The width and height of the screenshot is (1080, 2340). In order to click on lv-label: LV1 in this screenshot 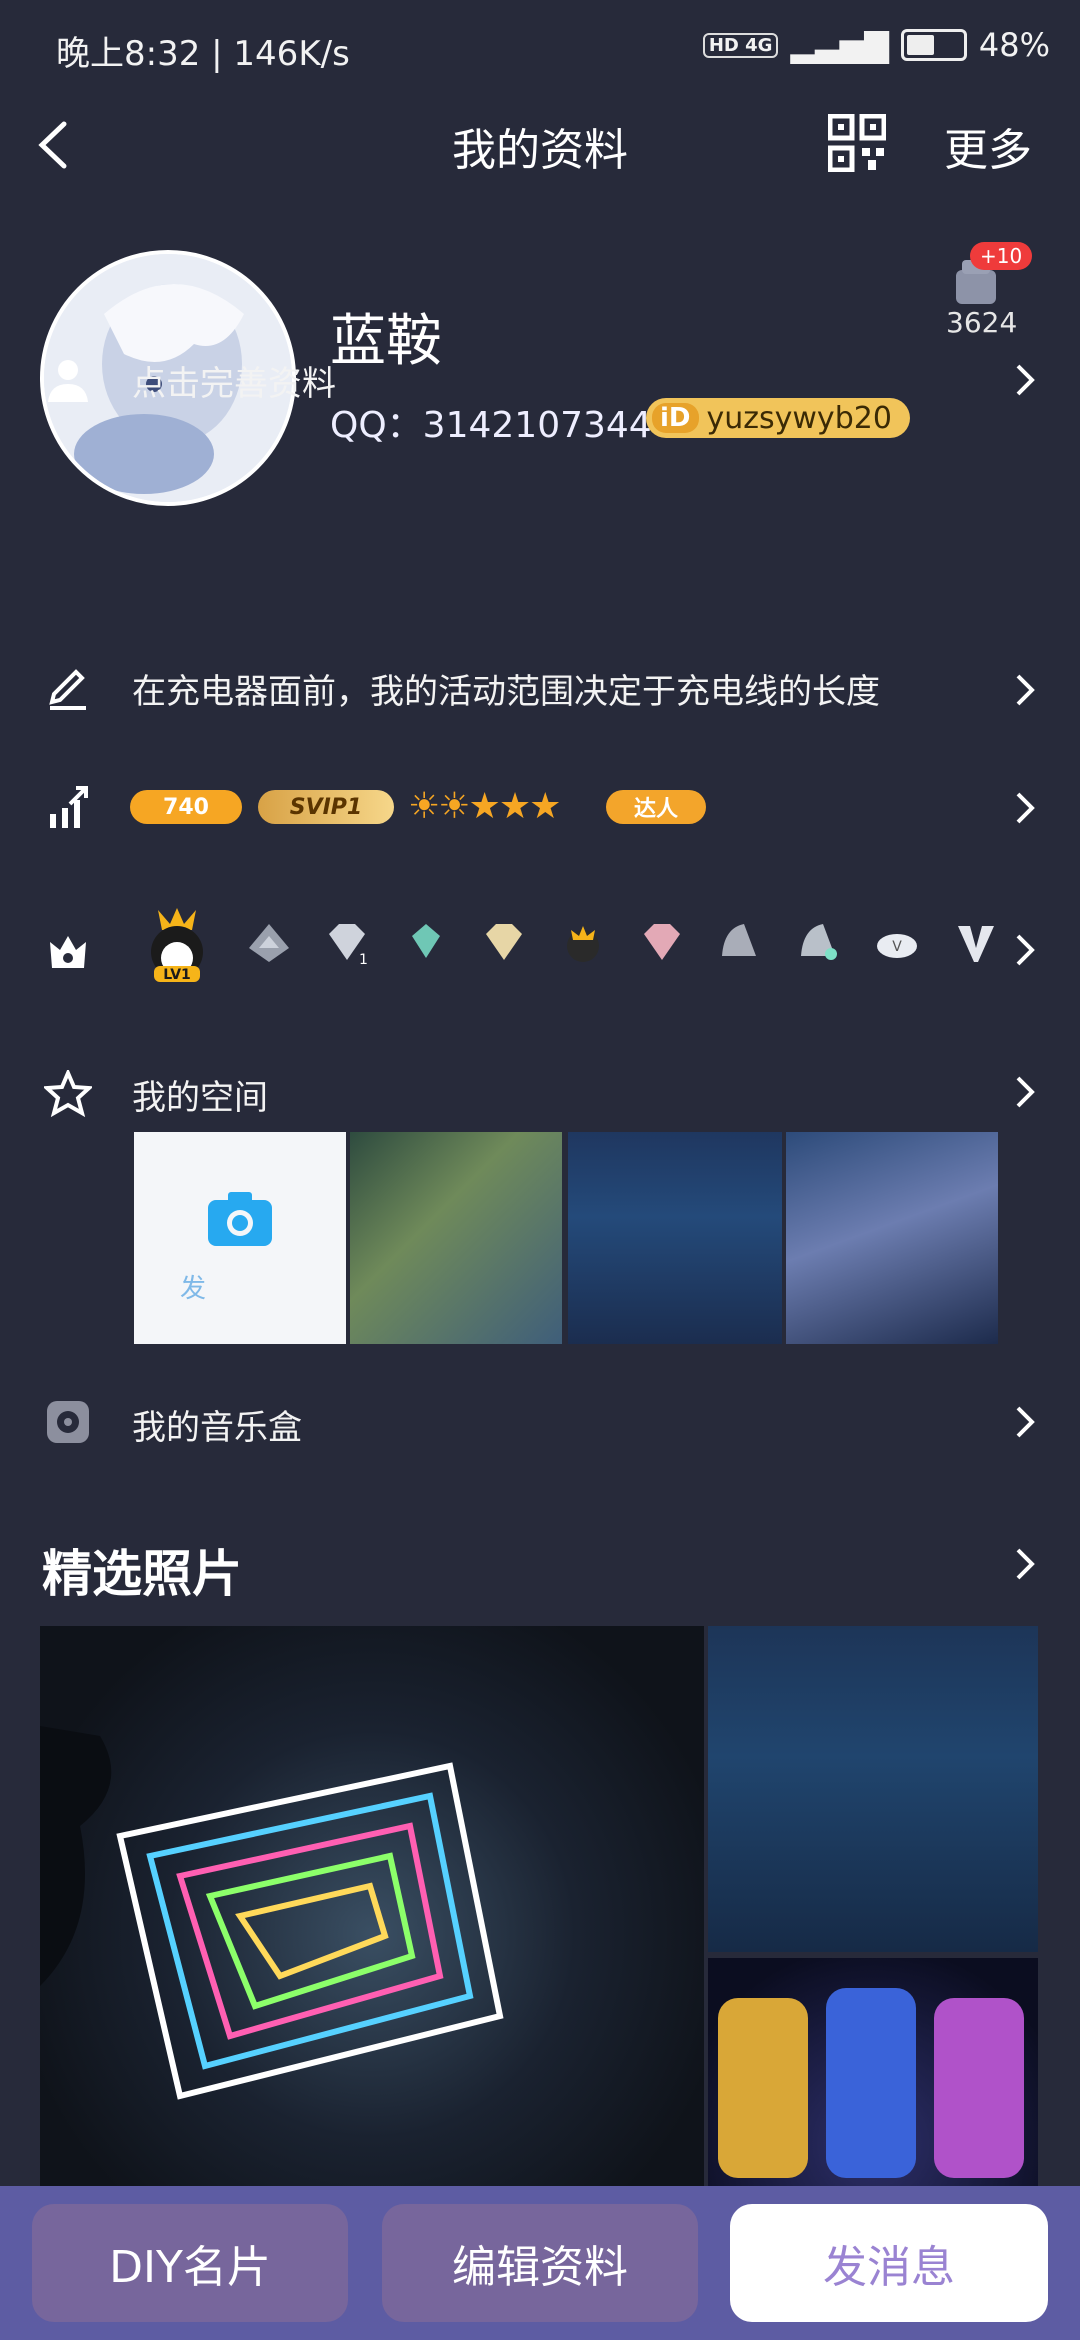, I will do `click(177, 975)`.